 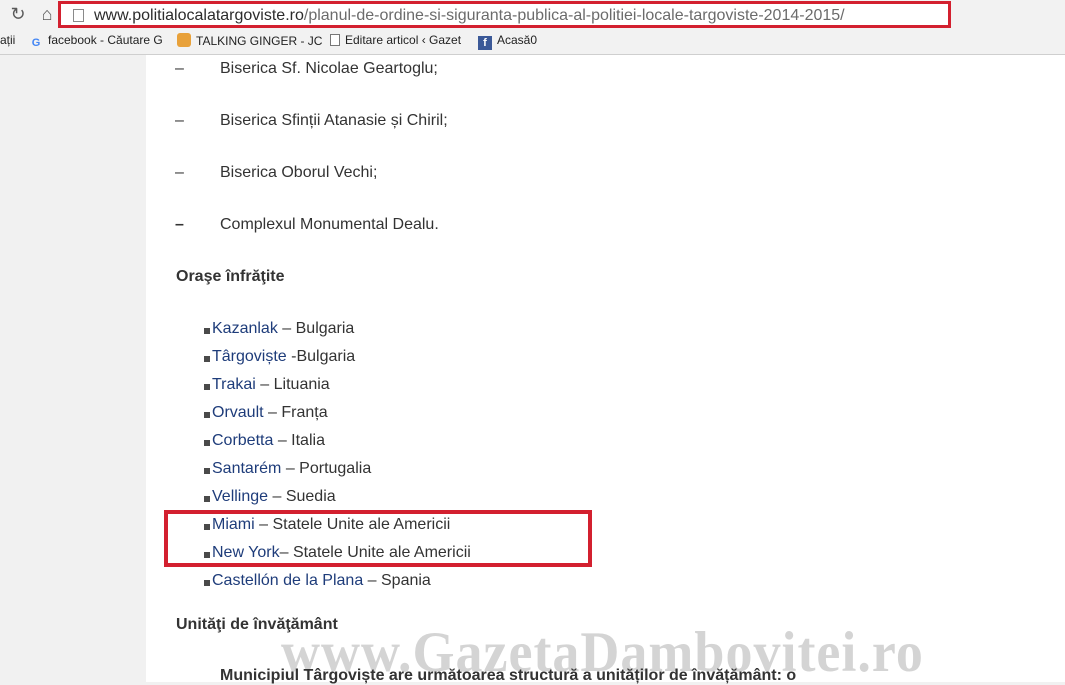 What do you see at coordinates (299, 172) in the screenshot?
I see `item-text: Biserica Oborul Vechi;` at bounding box center [299, 172].